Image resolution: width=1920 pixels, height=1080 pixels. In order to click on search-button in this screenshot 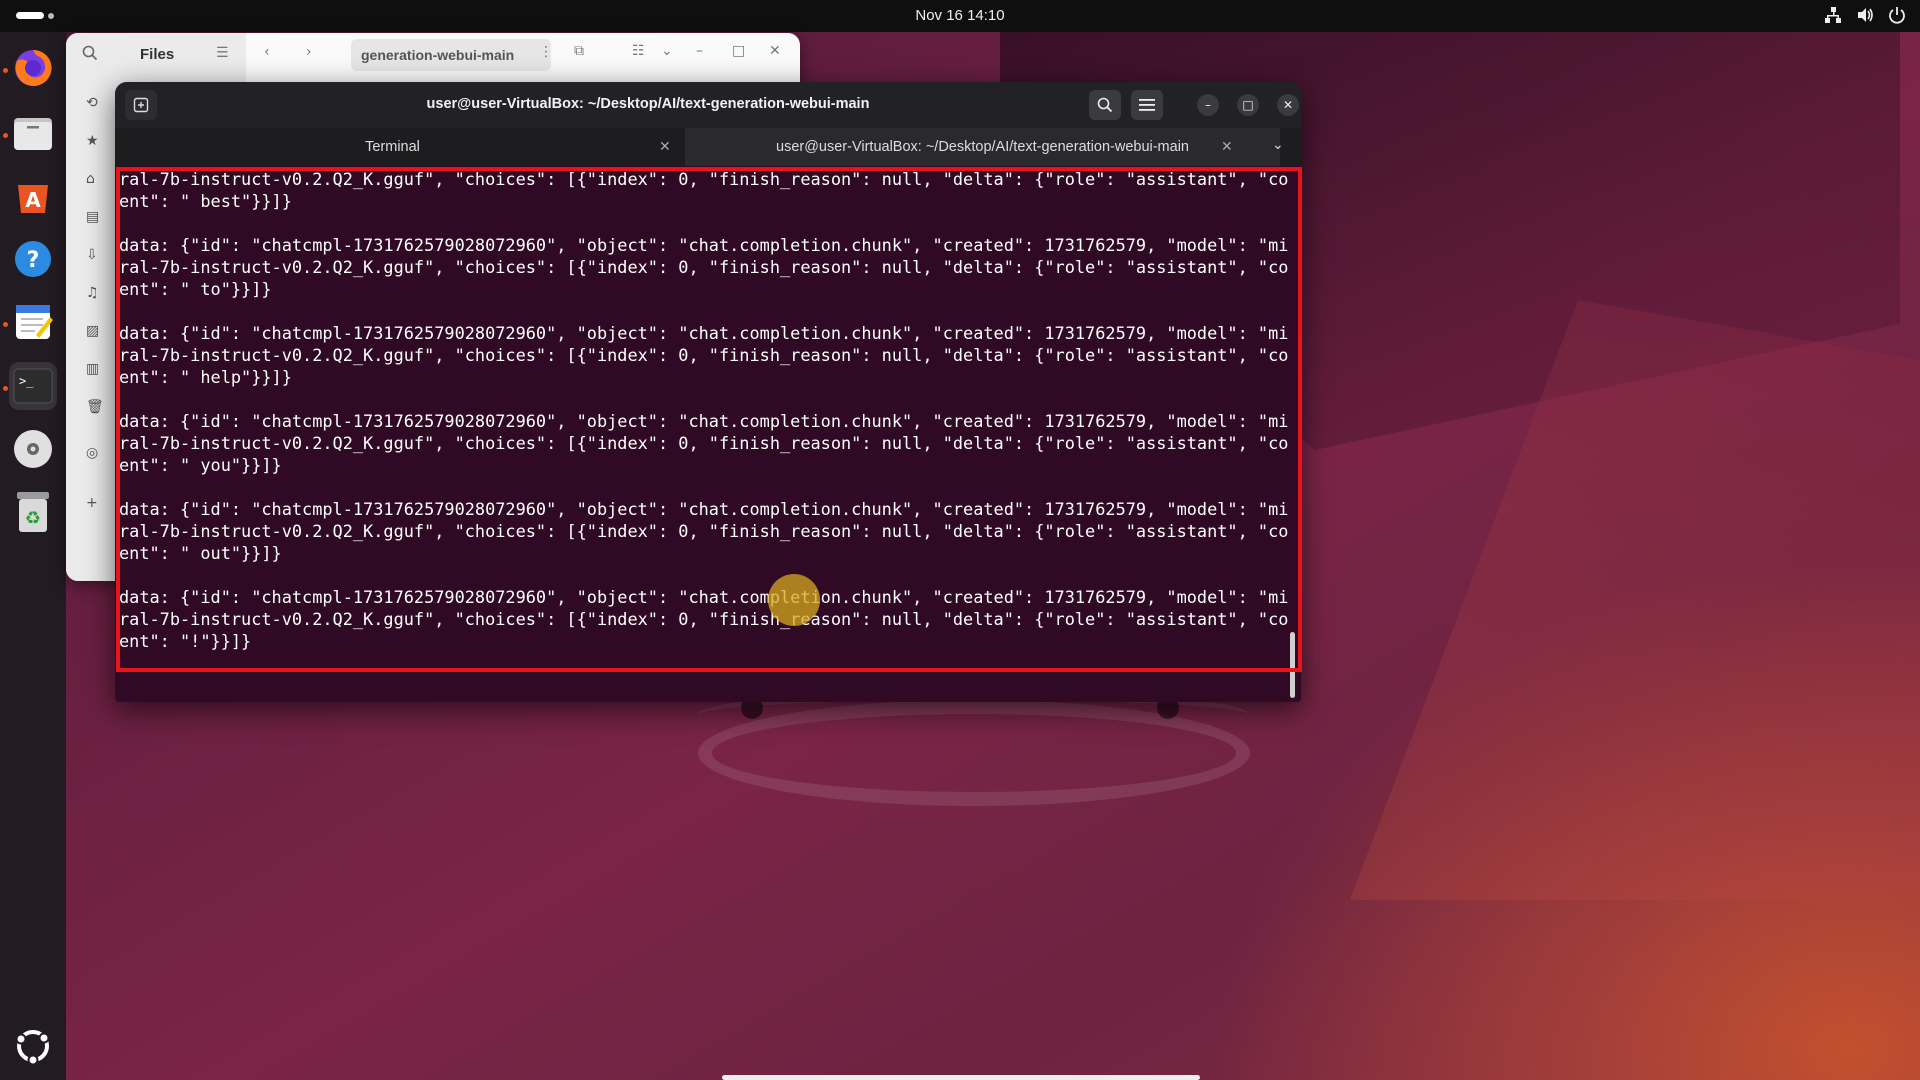, I will do `click(1105, 105)`.